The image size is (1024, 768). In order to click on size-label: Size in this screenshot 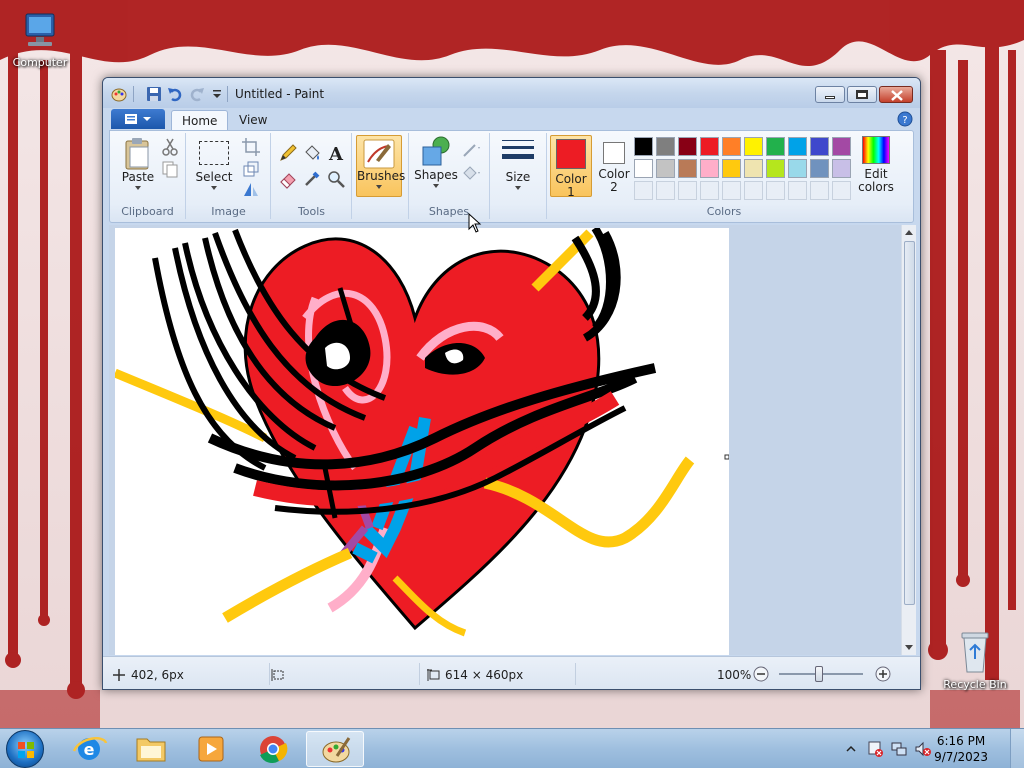, I will do `click(518, 177)`.